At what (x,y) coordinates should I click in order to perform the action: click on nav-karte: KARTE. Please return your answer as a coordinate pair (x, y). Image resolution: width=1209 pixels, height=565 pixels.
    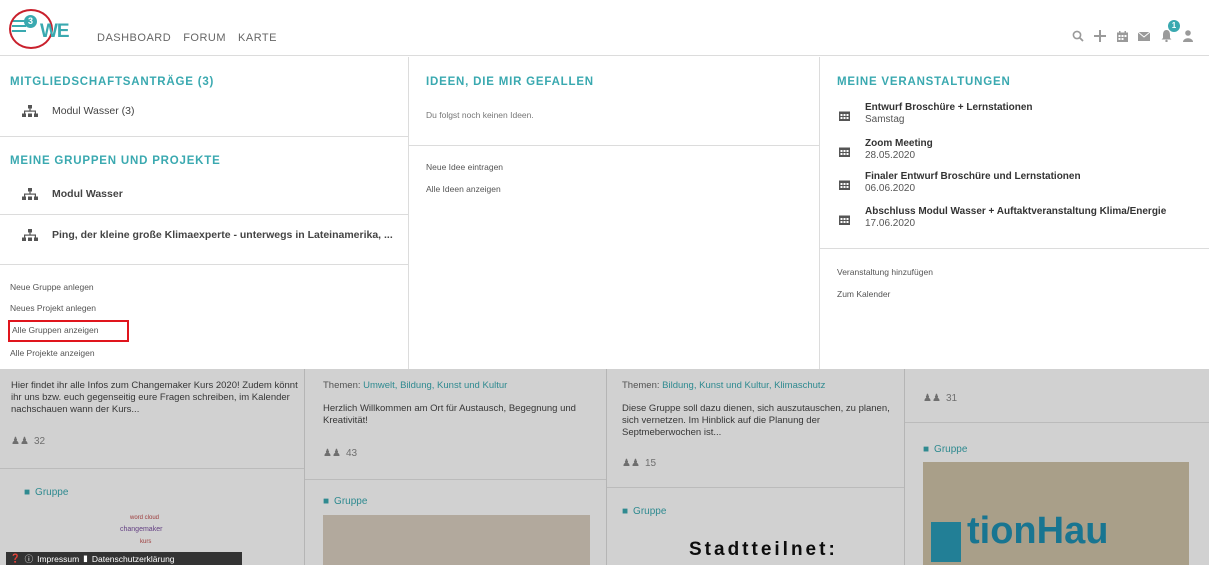
    Looking at the image, I should click on (257, 38).